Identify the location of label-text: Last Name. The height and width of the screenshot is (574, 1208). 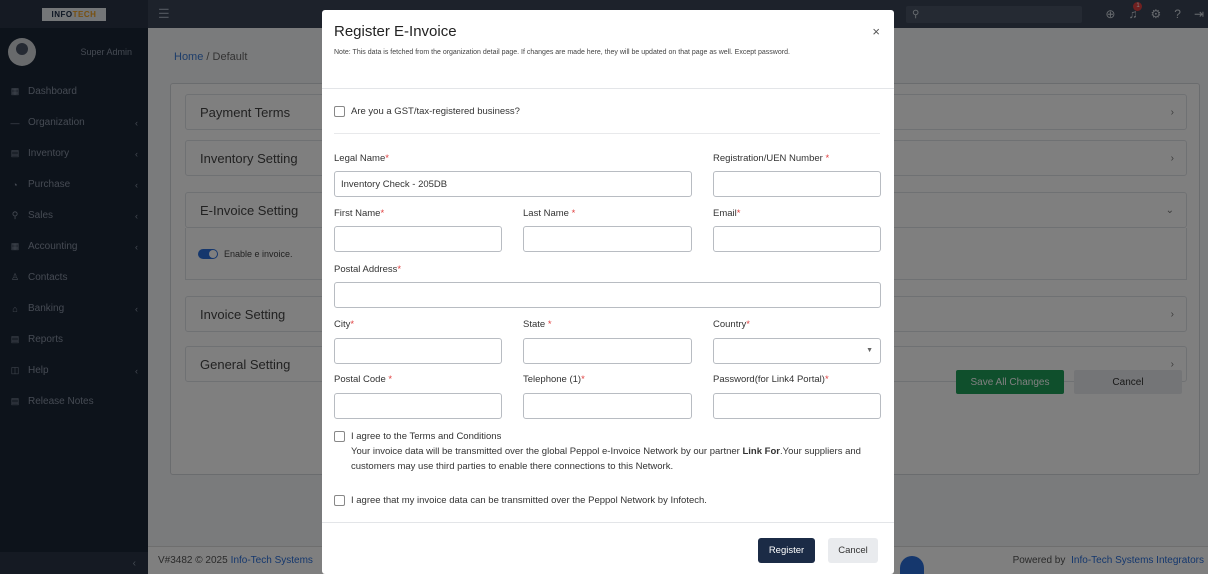
(547, 213).